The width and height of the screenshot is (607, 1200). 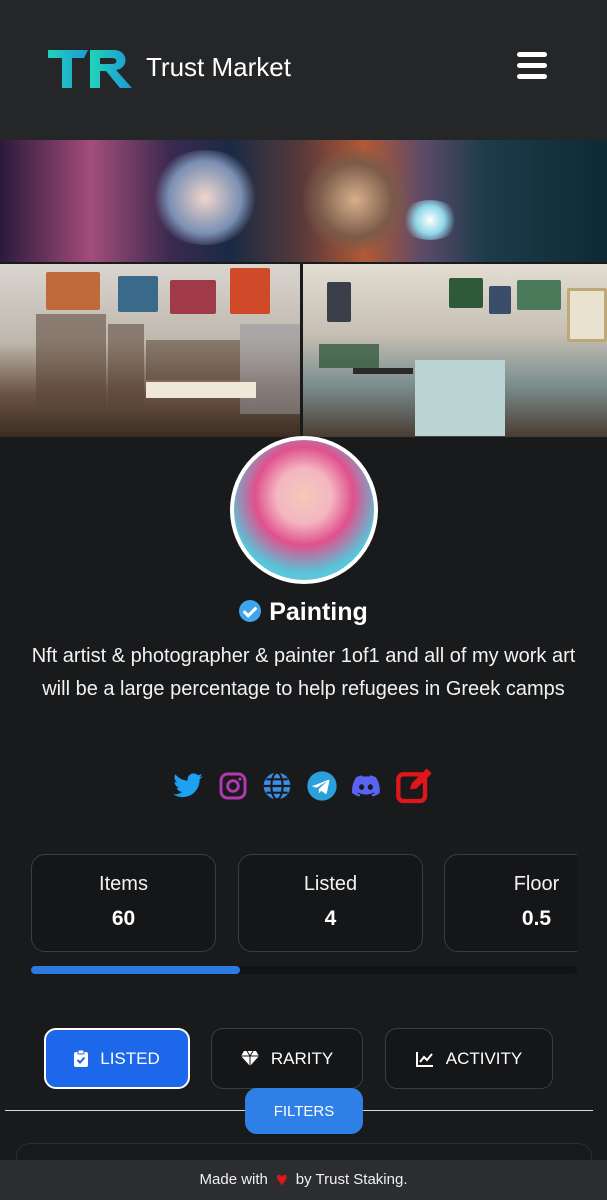 What do you see at coordinates (415, 786) in the screenshot?
I see `edit-icon` at bounding box center [415, 786].